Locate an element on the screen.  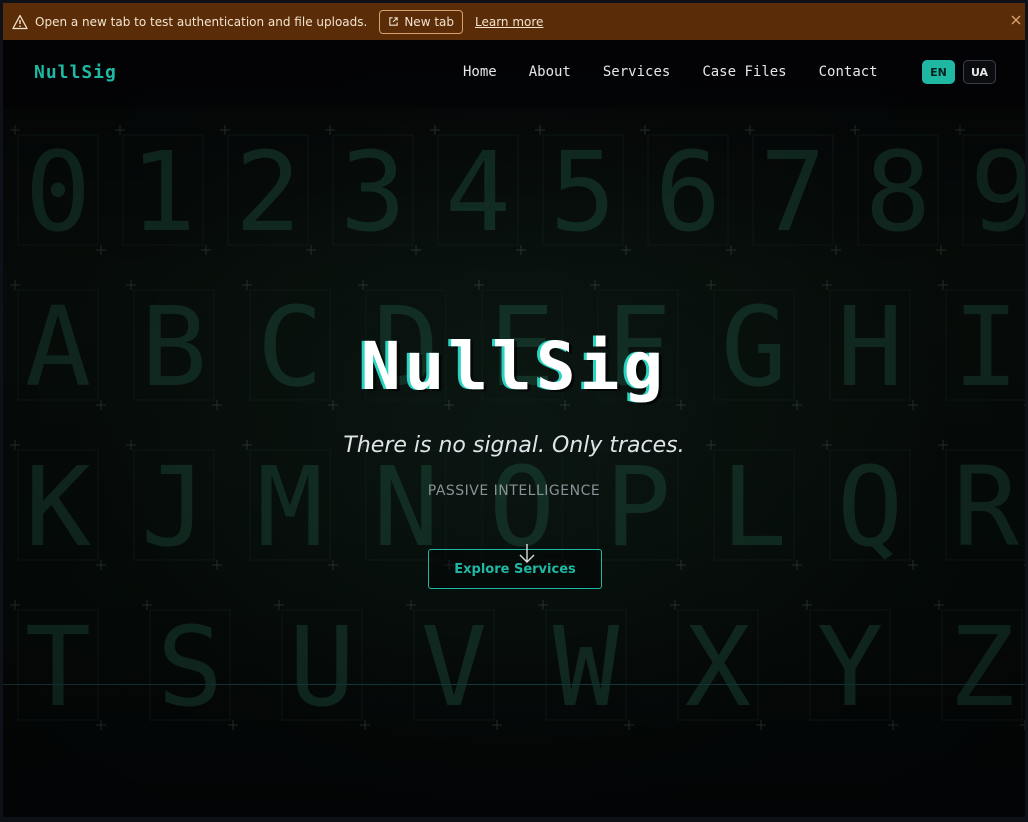
hero-subtitle: PASSIVE INTELLIGENCE is located at coordinates (514, 491).